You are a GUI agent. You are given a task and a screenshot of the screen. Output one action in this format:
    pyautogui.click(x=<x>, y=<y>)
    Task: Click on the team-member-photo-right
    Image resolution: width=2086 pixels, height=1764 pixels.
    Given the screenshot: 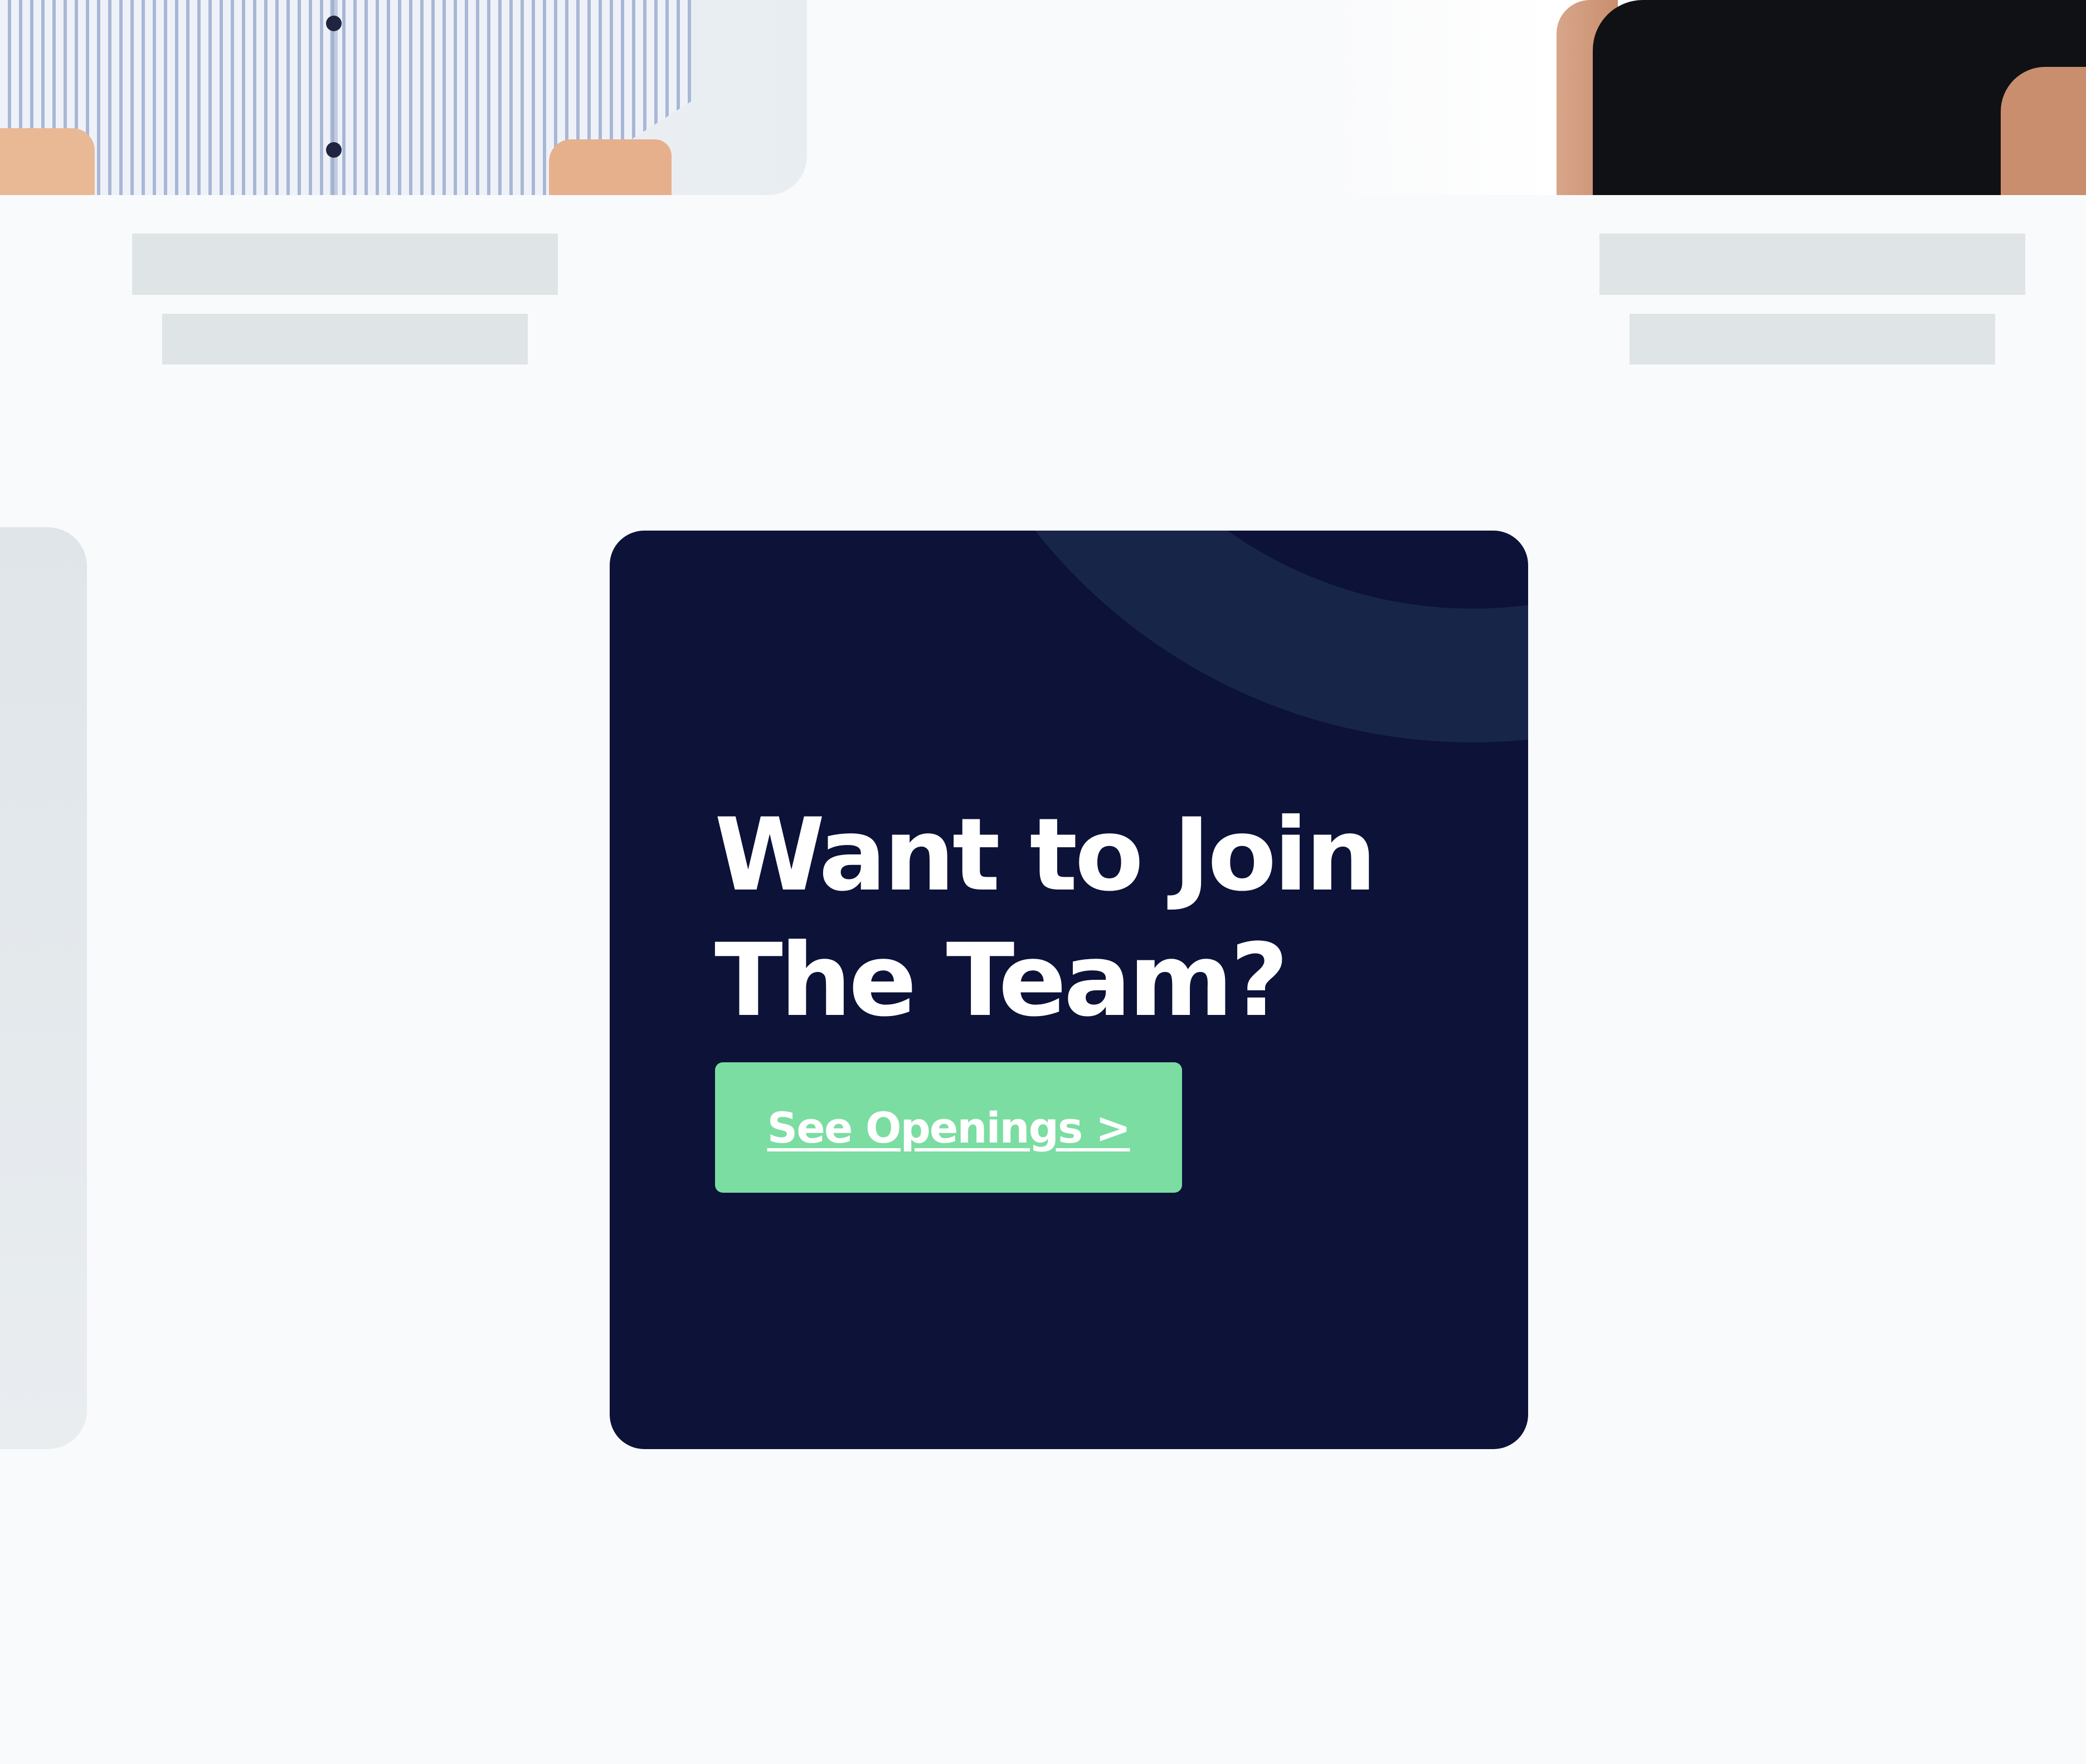 What is the action you would take?
    pyautogui.click(x=1706, y=97)
    